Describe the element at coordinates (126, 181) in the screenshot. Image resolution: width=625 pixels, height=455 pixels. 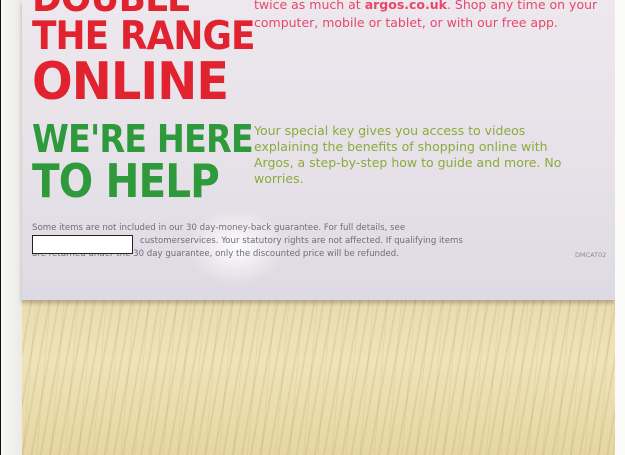
I see `headline-green-line-2: TO HELP` at that location.